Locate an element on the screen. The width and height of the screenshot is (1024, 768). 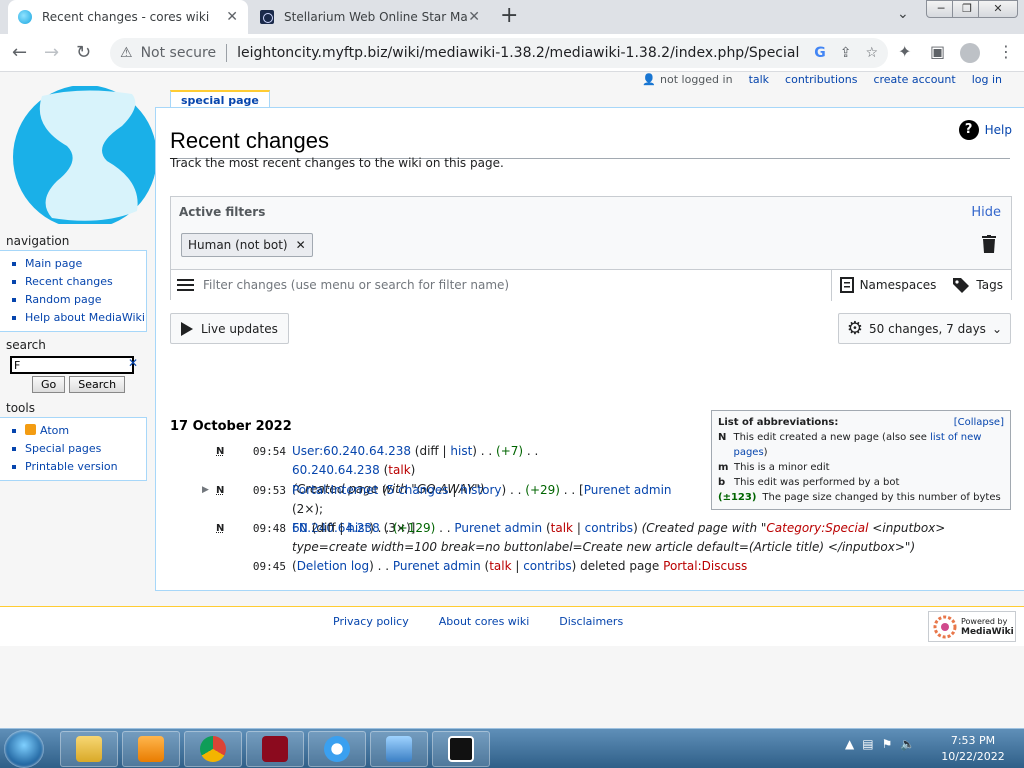
remove-filter-icon: ✕ is located at coordinates (301, 245).